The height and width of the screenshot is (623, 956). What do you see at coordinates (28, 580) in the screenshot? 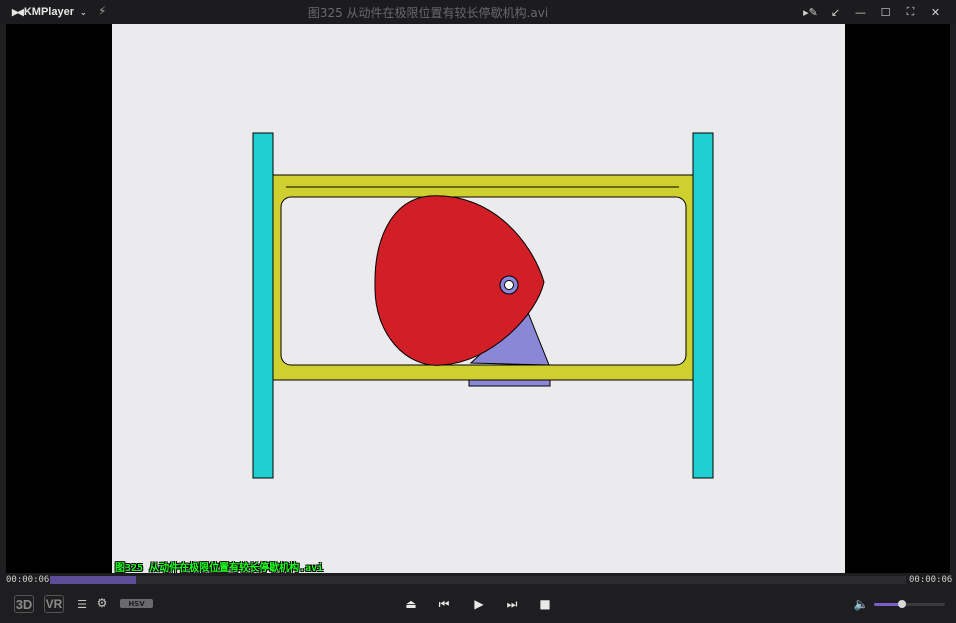
I see `current-time: 00:00:06` at bounding box center [28, 580].